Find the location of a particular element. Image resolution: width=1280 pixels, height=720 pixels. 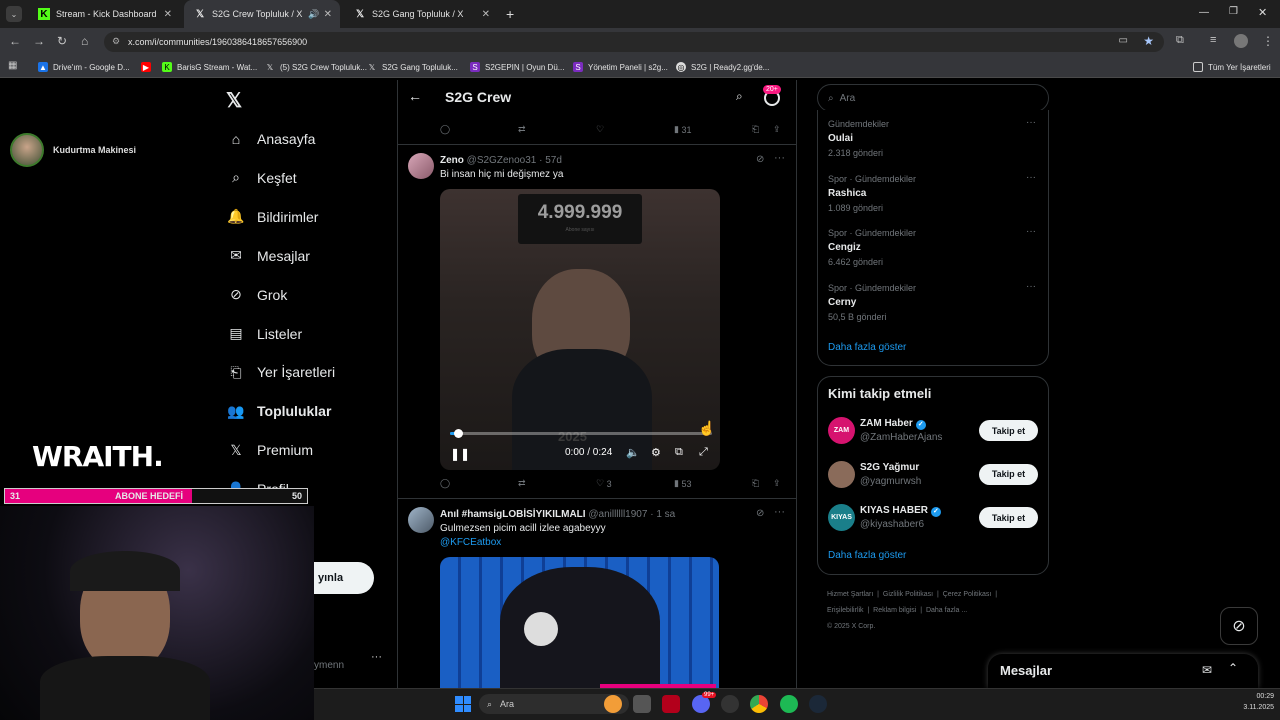

bookmark-youtube: ▶ is located at coordinates (148, 67).